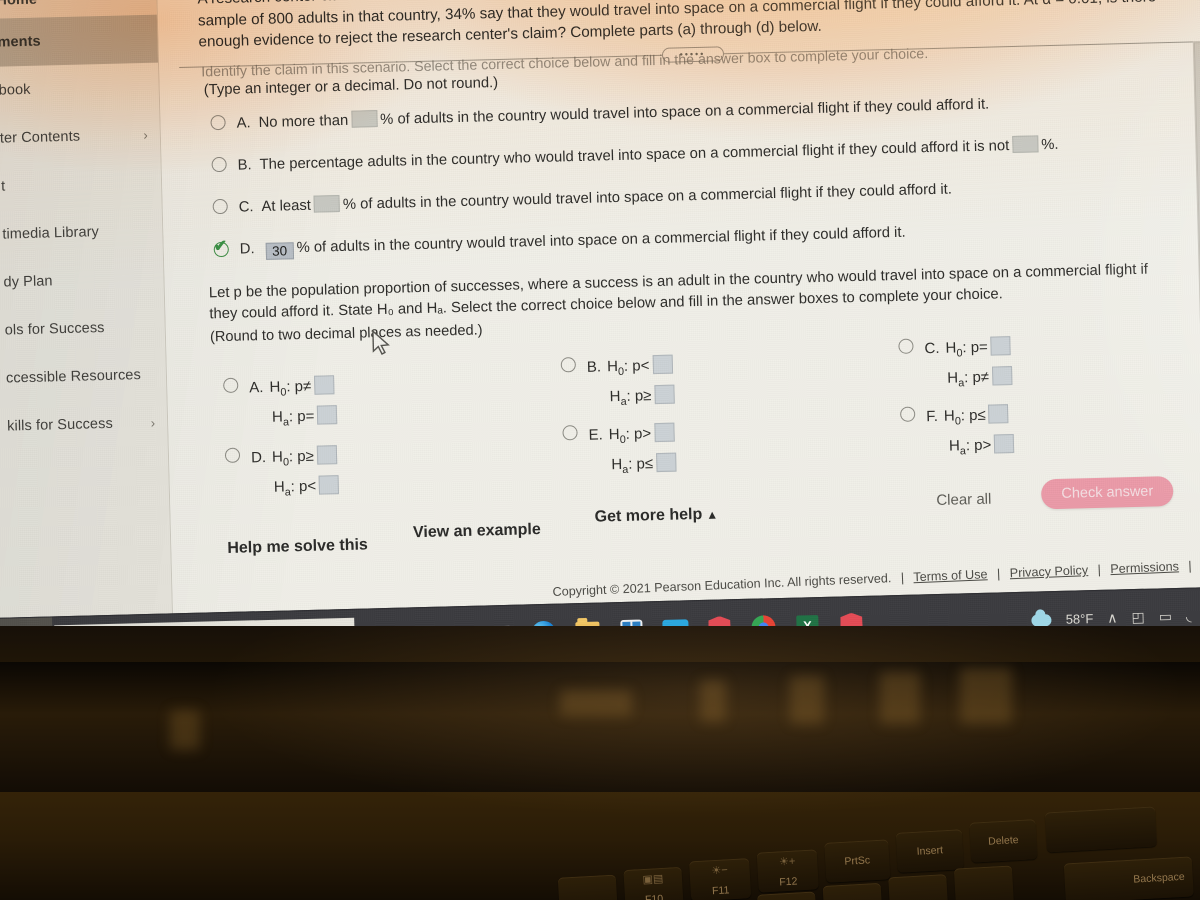 Image resolution: width=1200 pixels, height=900 pixels. Describe the element at coordinates (852, 891) in the screenshot. I see `key-row2-e` at that location.